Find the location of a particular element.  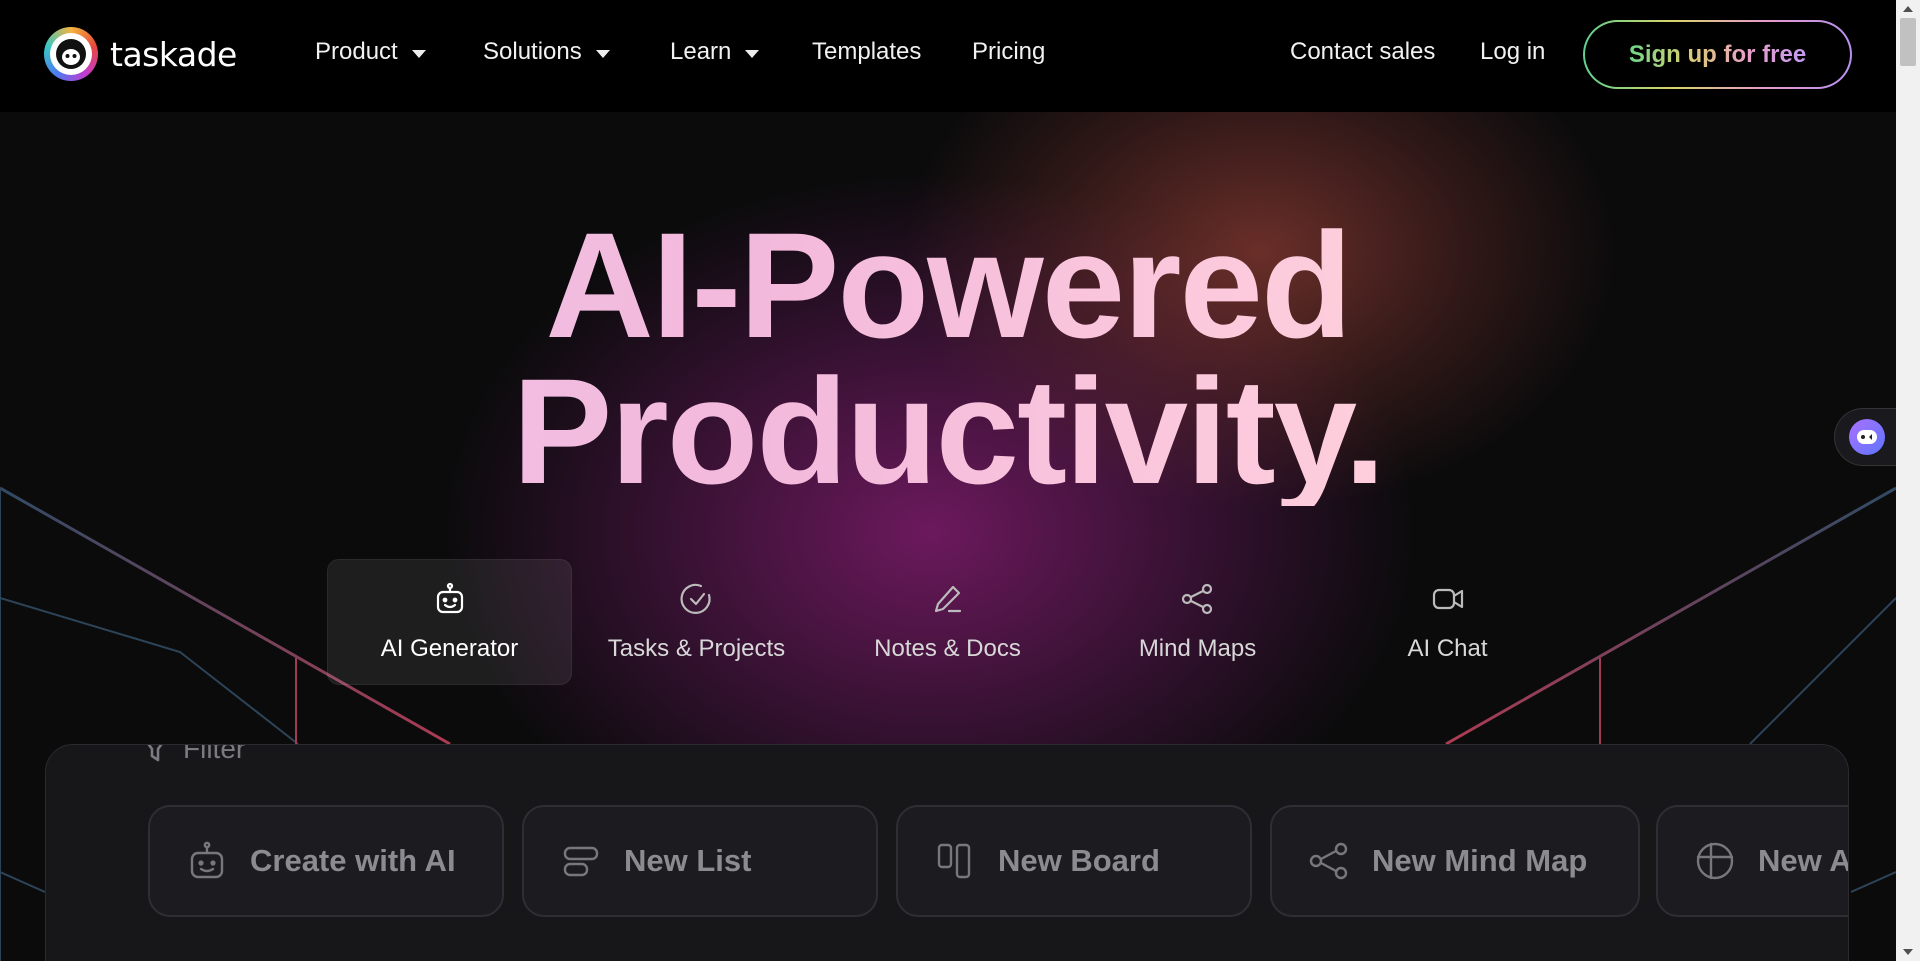

new-list-button: New List is located at coordinates (700, 861).